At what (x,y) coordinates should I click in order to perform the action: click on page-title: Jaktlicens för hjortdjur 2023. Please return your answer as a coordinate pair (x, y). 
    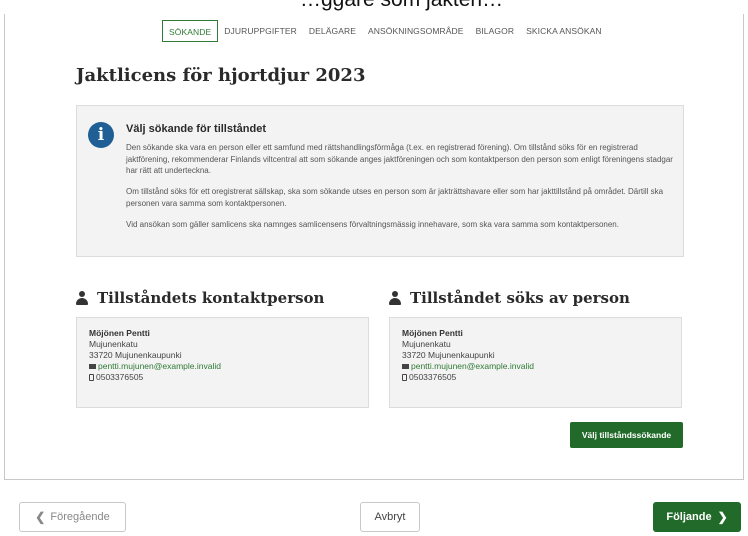
    Looking at the image, I should click on (221, 75).